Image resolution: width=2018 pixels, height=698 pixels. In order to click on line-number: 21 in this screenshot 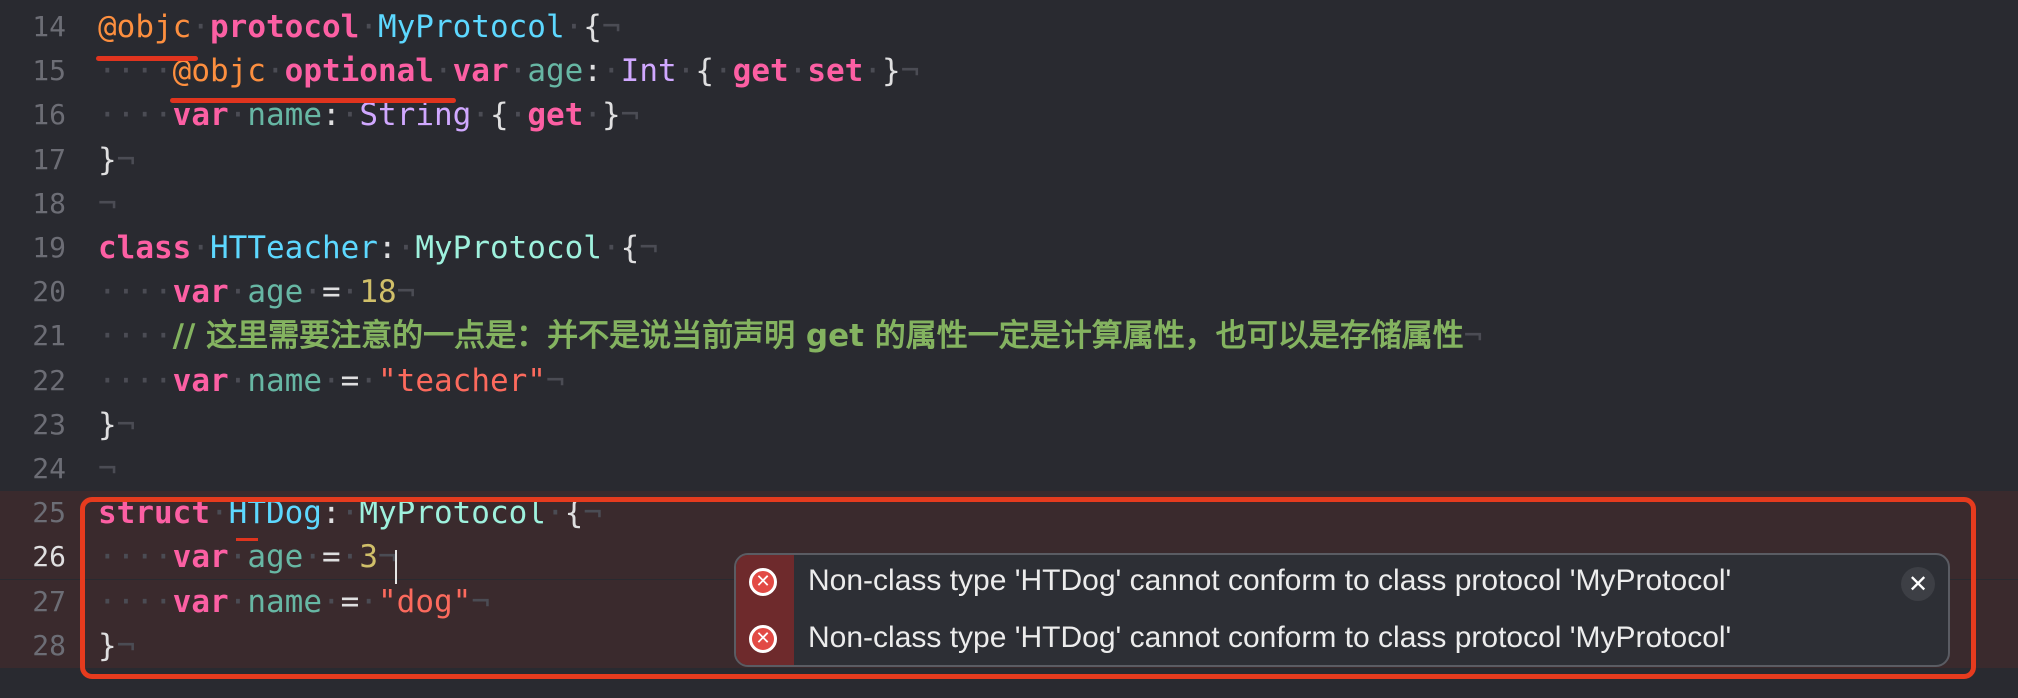, I will do `click(33, 336)`.